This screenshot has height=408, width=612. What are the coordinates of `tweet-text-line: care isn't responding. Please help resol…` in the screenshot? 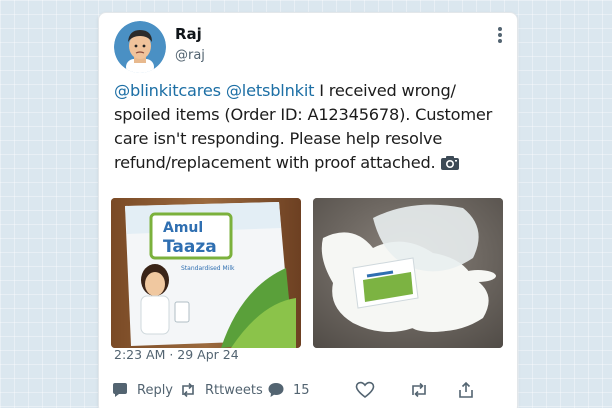 It's located at (278, 138).